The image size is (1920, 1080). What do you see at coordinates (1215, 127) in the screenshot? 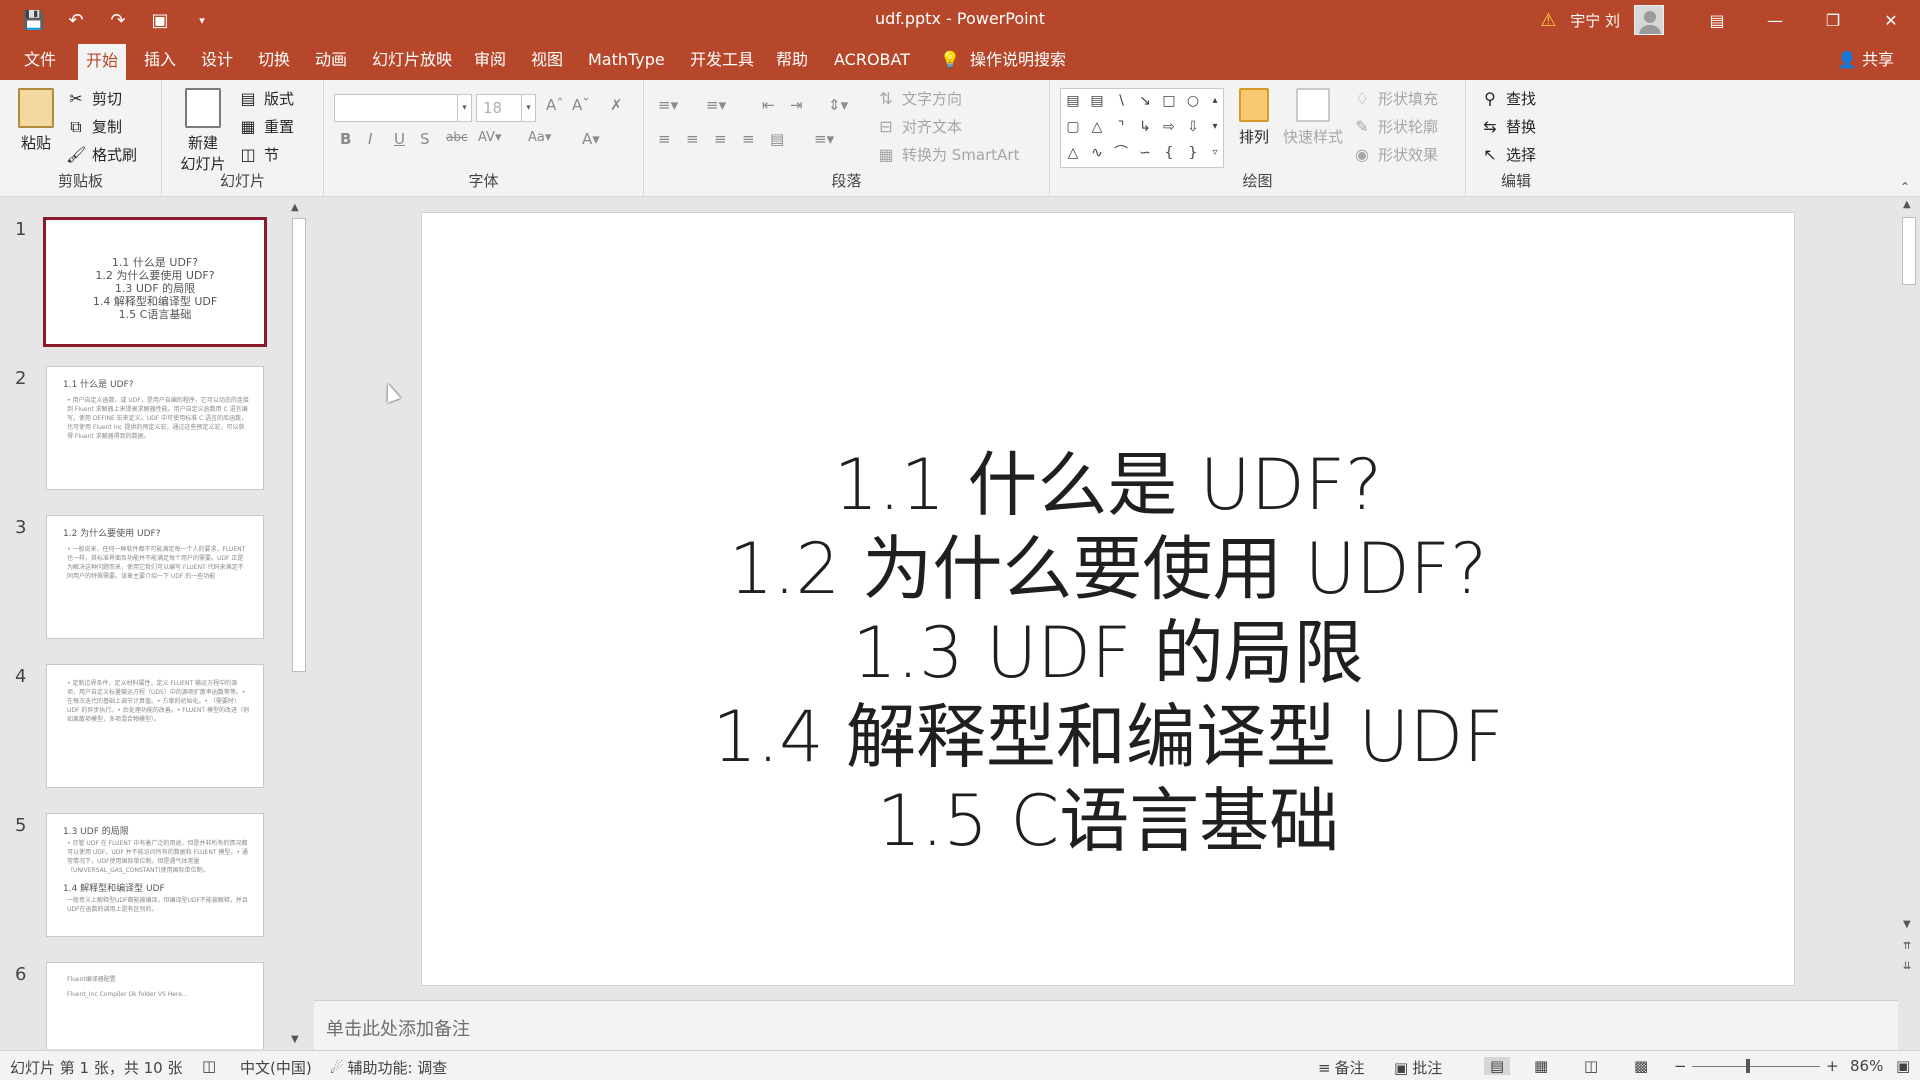
I see `gallery-down-icon: ▾` at bounding box center [1215, 127].